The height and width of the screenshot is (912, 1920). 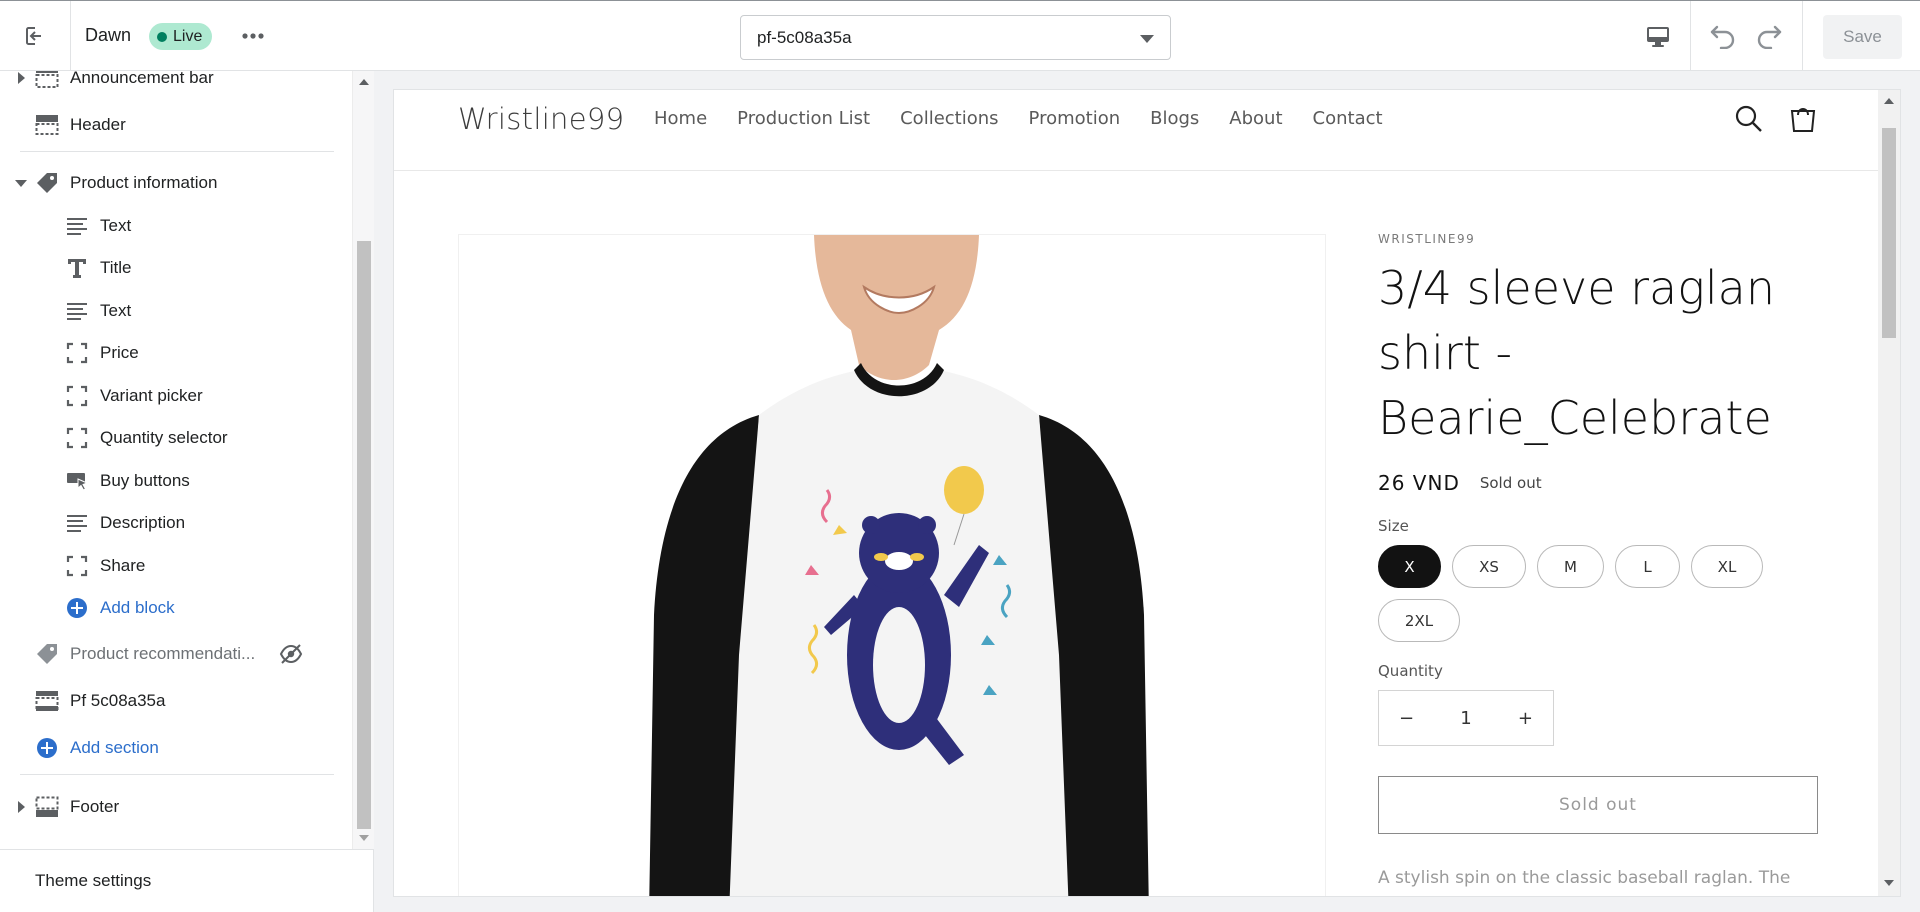 I want to click on template-select-value: pf-5c08a35a, so click(x=804, y=37).